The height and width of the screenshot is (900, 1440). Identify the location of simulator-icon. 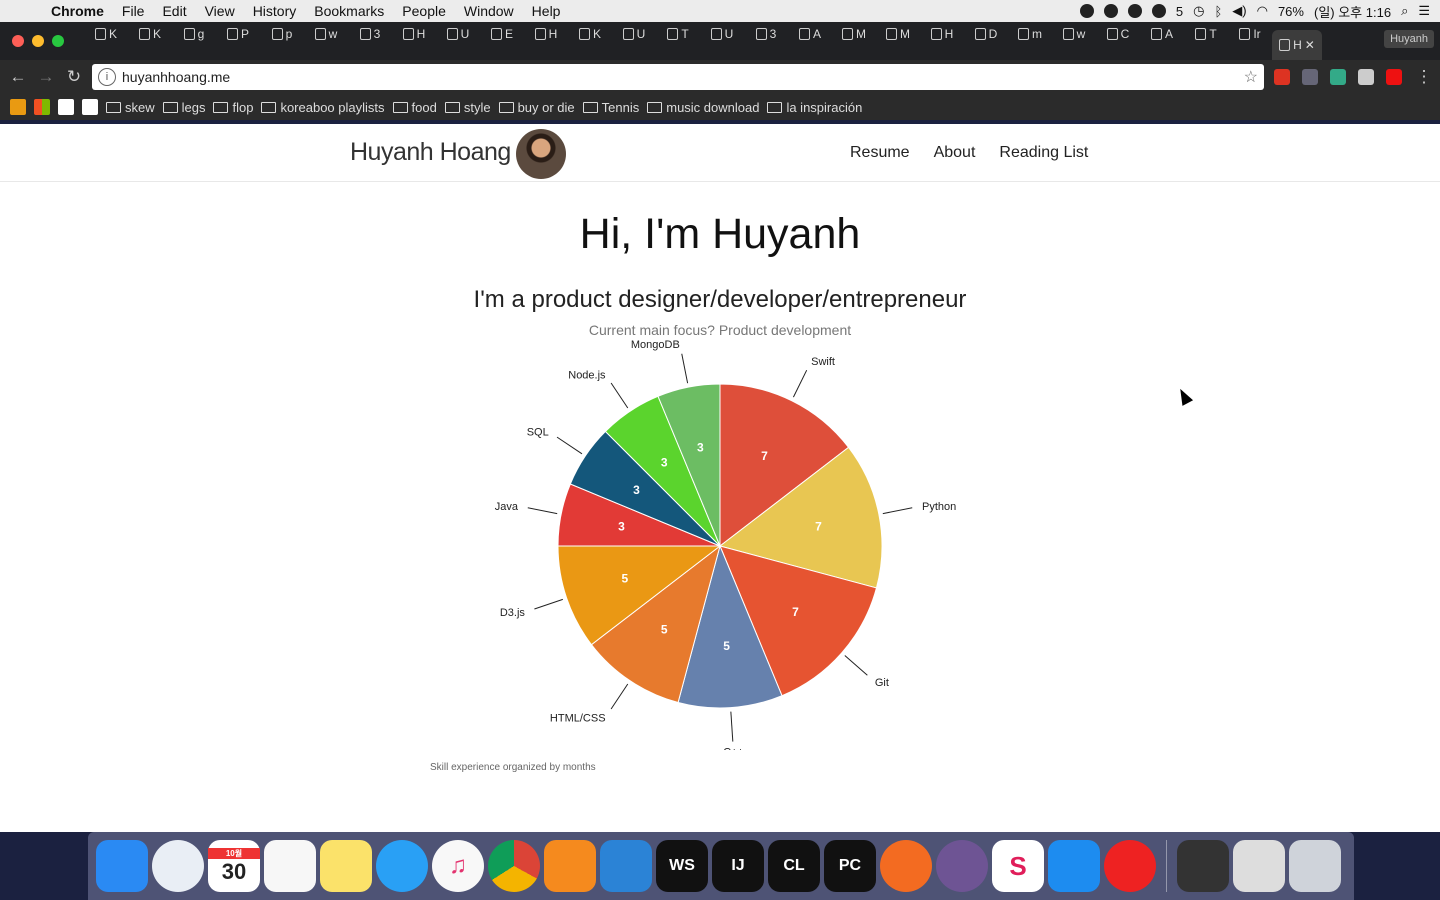
(1074, 866).